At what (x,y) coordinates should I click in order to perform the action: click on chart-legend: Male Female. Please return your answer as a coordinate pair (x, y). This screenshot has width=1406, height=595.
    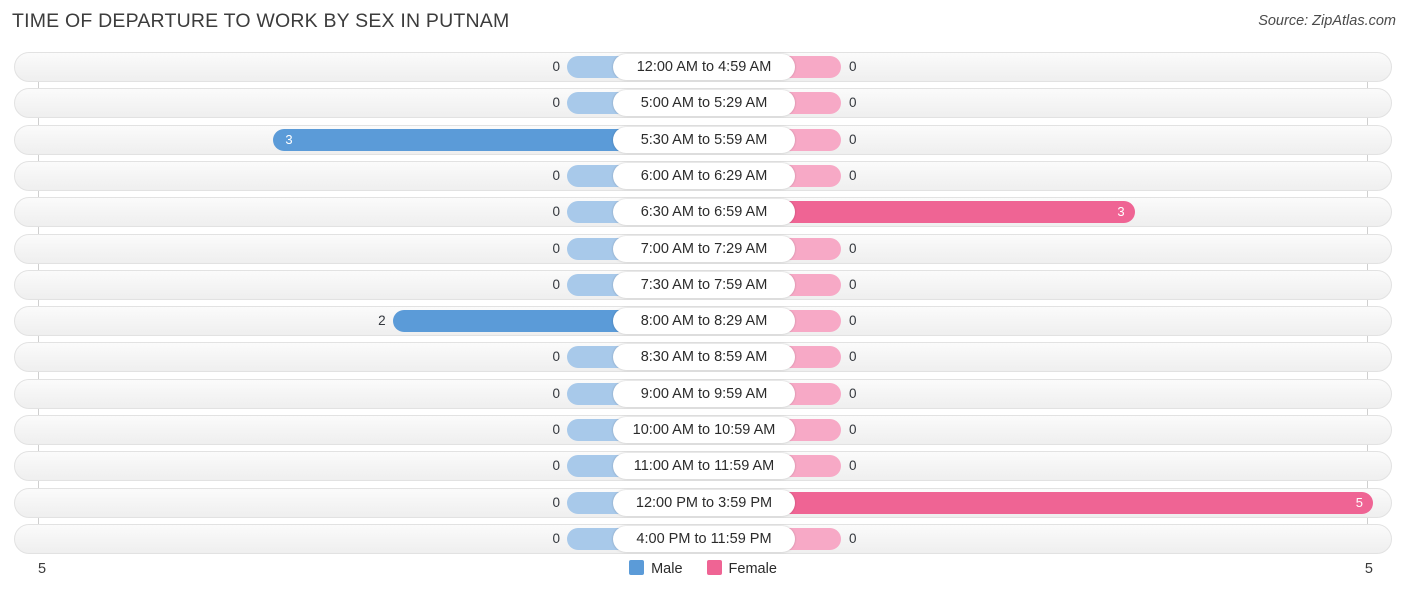
    Looking at the image, I should click on (703, 569).